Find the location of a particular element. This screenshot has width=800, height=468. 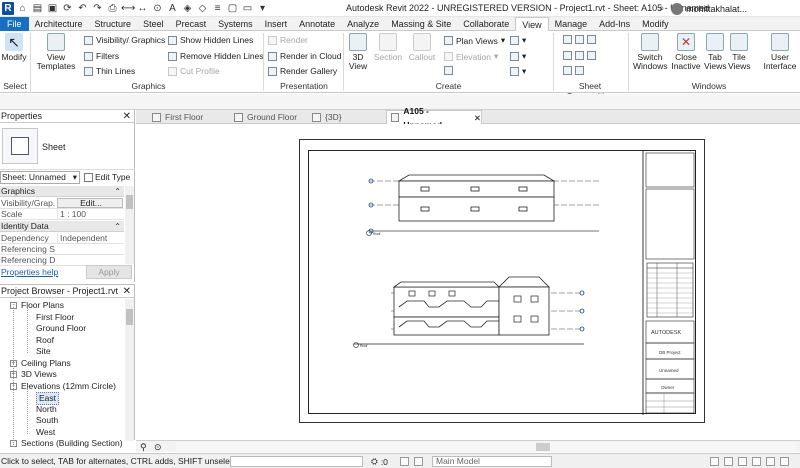

edit-type-button: Edit Type is located at coordinates (107, 177).